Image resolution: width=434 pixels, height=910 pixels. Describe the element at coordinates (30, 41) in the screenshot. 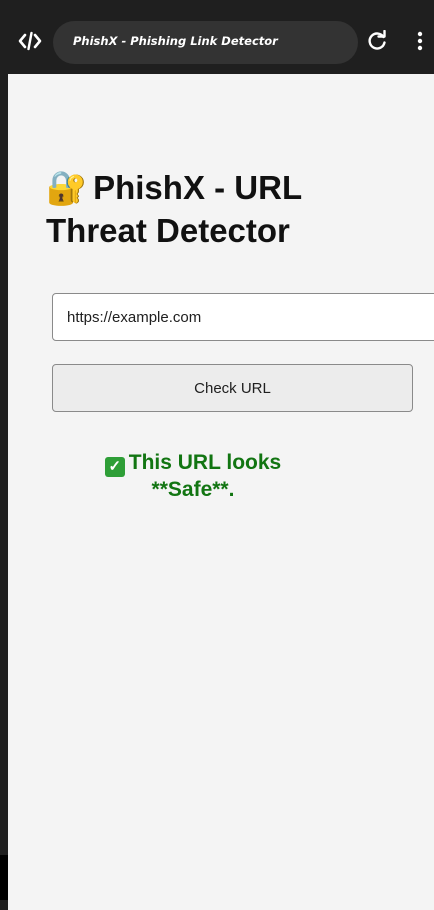

I see `code-brackets-icon` at that location.